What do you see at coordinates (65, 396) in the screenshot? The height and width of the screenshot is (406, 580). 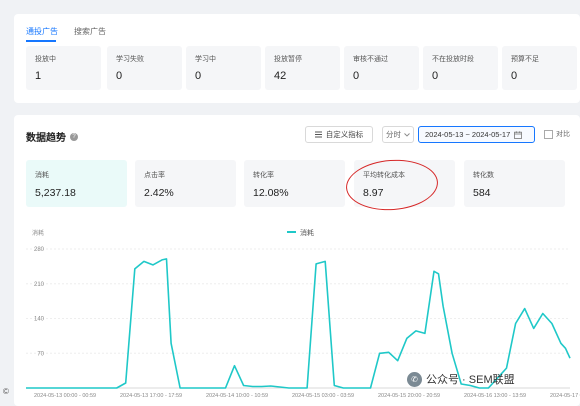 I see `x-tick-label: 2024-05-13 00:00 - 00:59` at bounding box center [65, 396].